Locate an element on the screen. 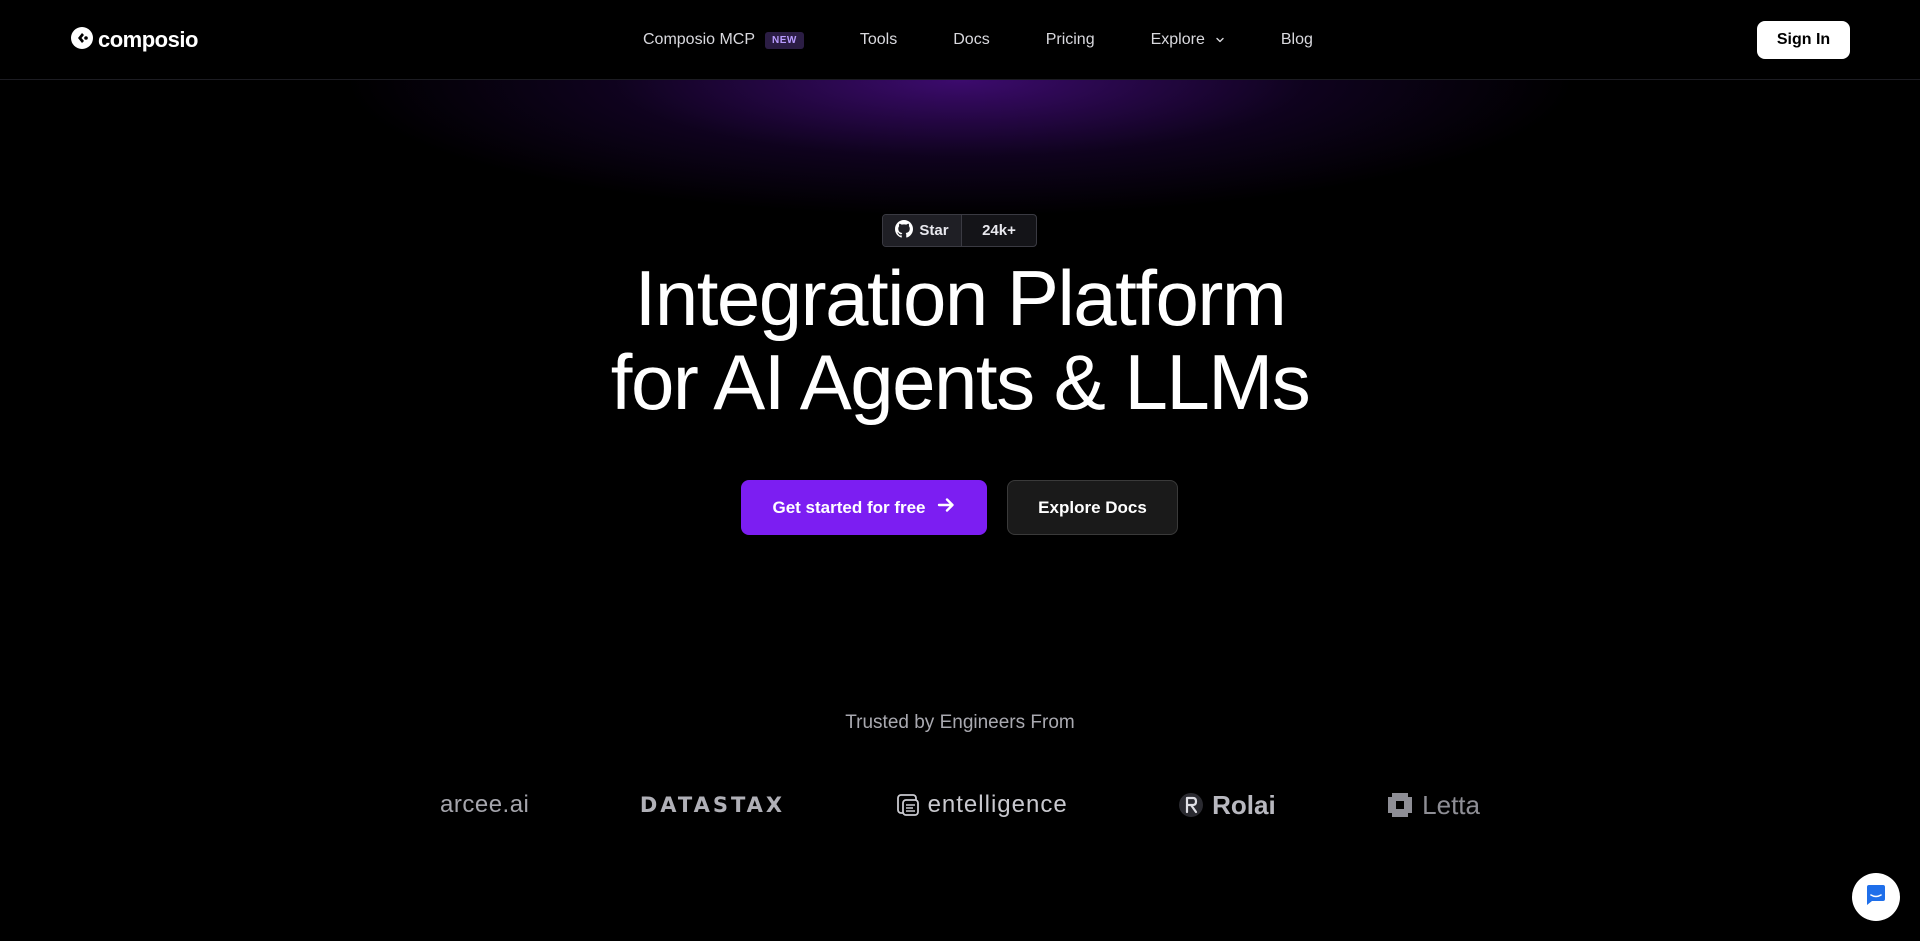 The height and width of the screenshot is (941, 1920). chat-bubble-icon is located at coordinates (1876, 897).